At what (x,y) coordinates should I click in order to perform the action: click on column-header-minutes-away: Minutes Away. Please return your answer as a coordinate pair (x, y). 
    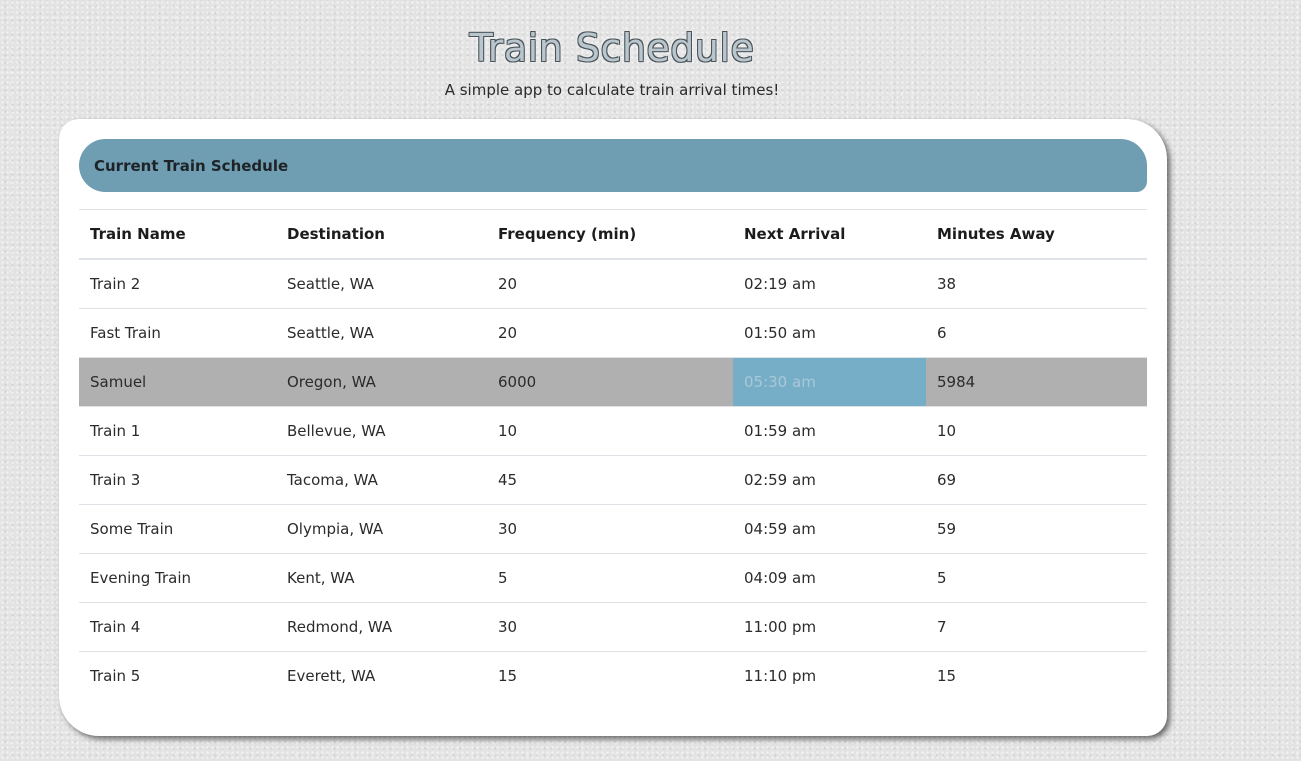
    Looking at the image, I should click on (1036, 234).